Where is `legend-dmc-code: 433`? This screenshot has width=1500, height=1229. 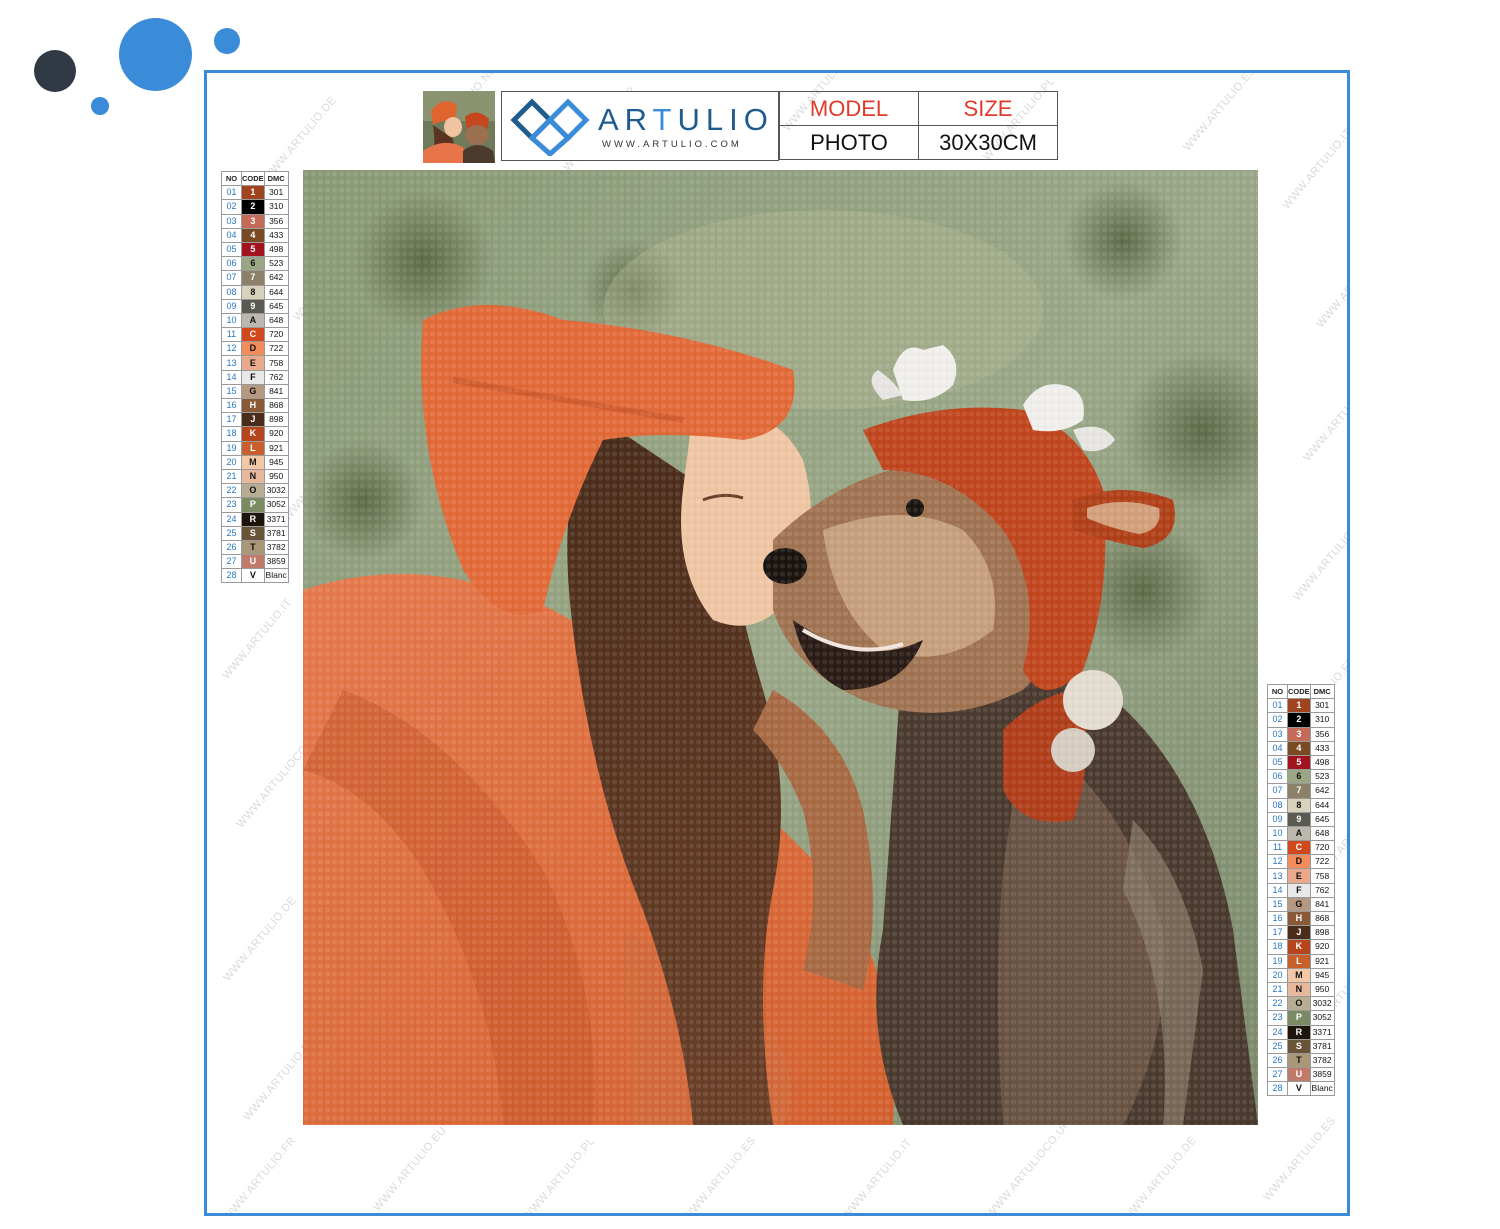
legend-dmc-code: 433 is located at coordinates (1322, 748).